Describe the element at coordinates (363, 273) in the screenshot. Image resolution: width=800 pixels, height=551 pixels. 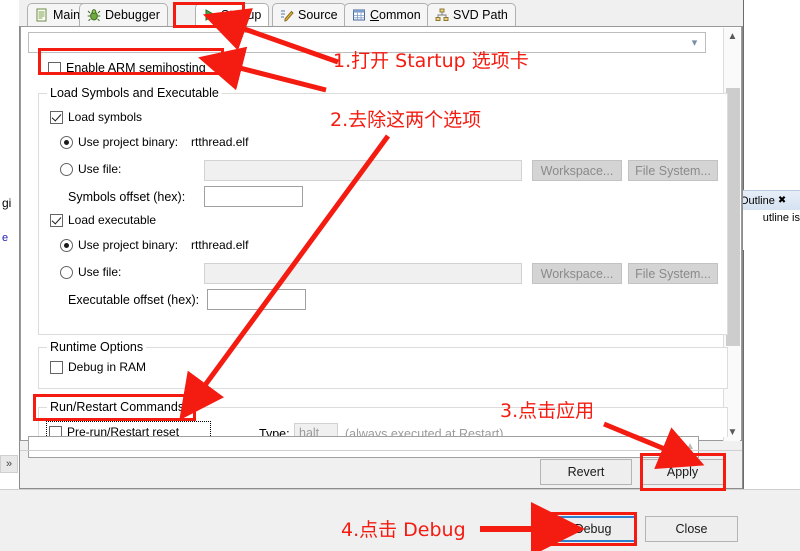
I see `exec-use-file-input` at that location.